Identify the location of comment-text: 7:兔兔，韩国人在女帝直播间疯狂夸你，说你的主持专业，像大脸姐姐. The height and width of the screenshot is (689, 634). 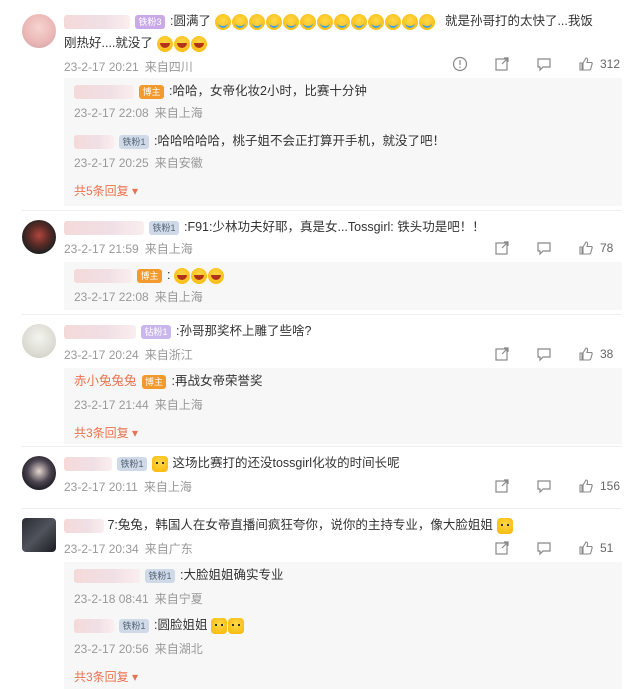
(300, 525).